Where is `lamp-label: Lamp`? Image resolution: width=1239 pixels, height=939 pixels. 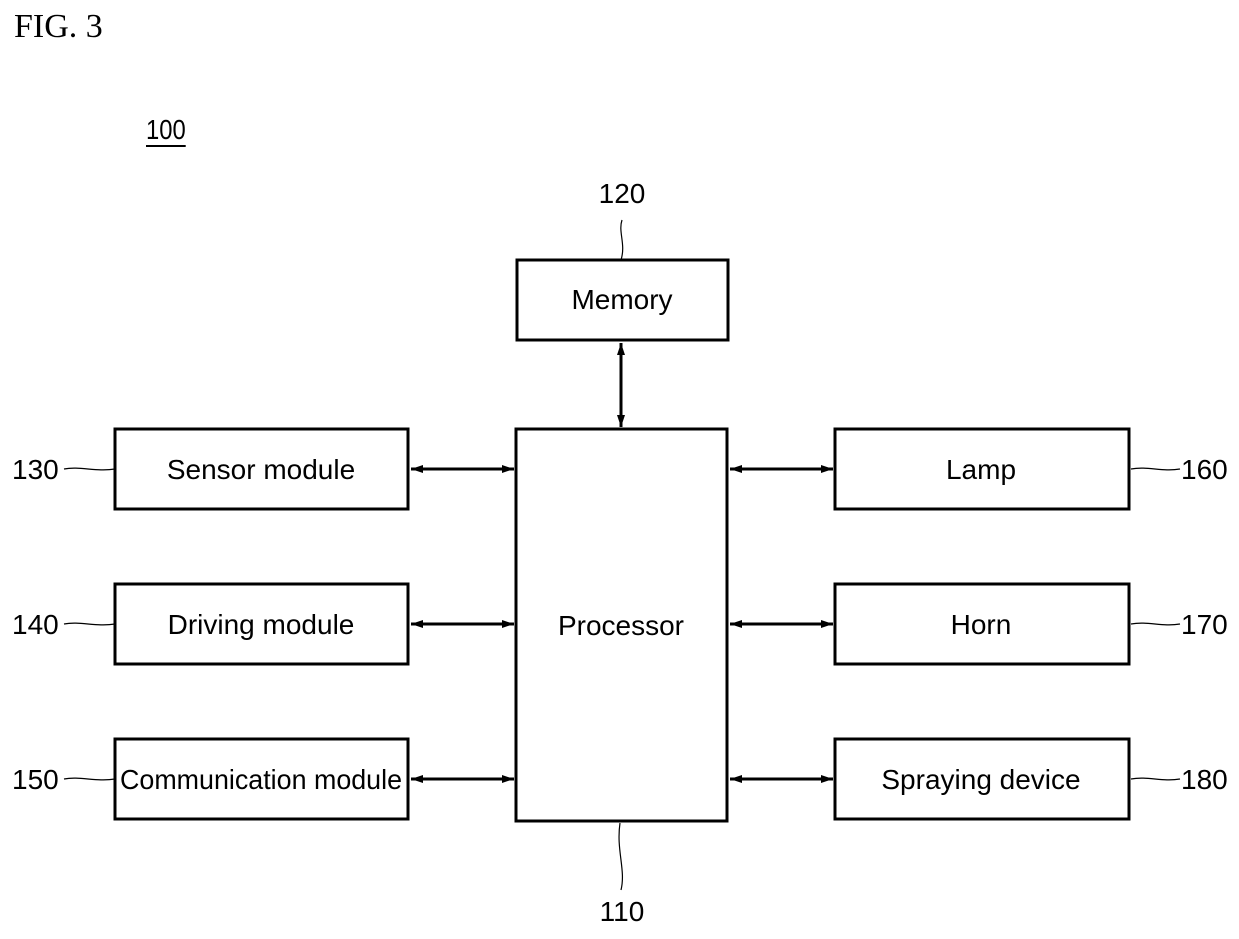
lamp-label: Lamp is located at coordinates (981, 469).